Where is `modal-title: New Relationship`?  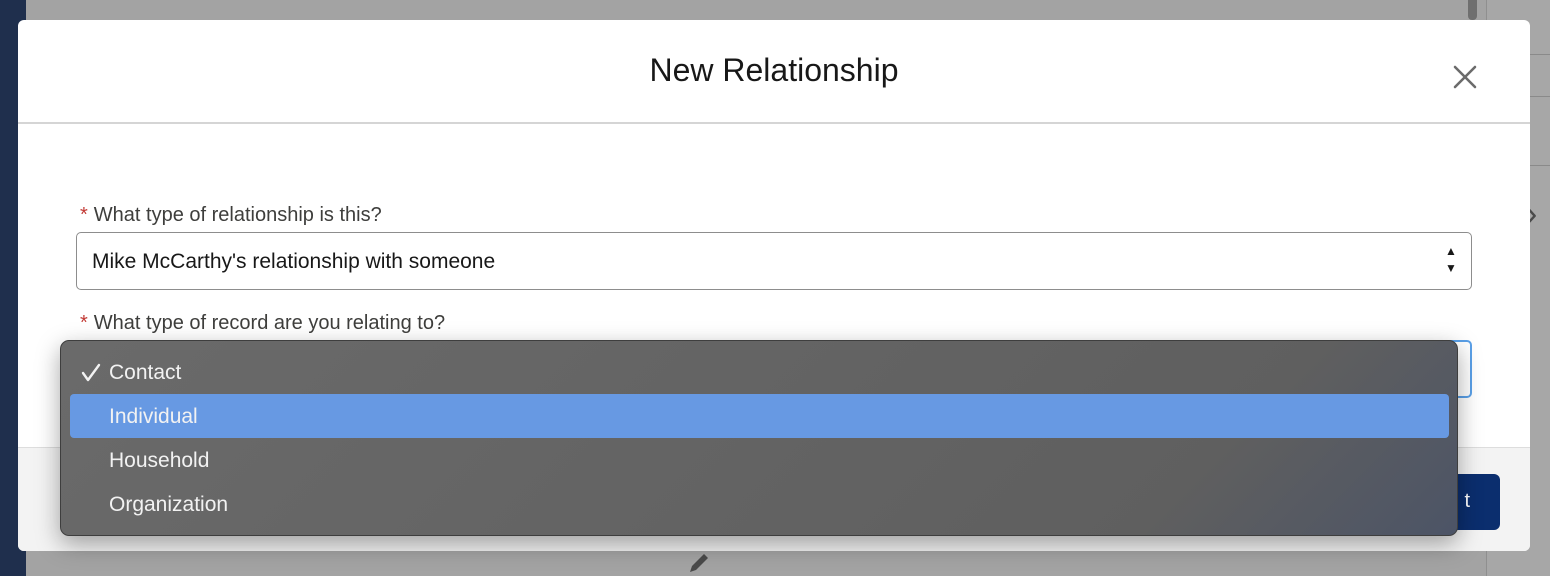
modal-title: New Relationship is located at coordinates (774, 70).